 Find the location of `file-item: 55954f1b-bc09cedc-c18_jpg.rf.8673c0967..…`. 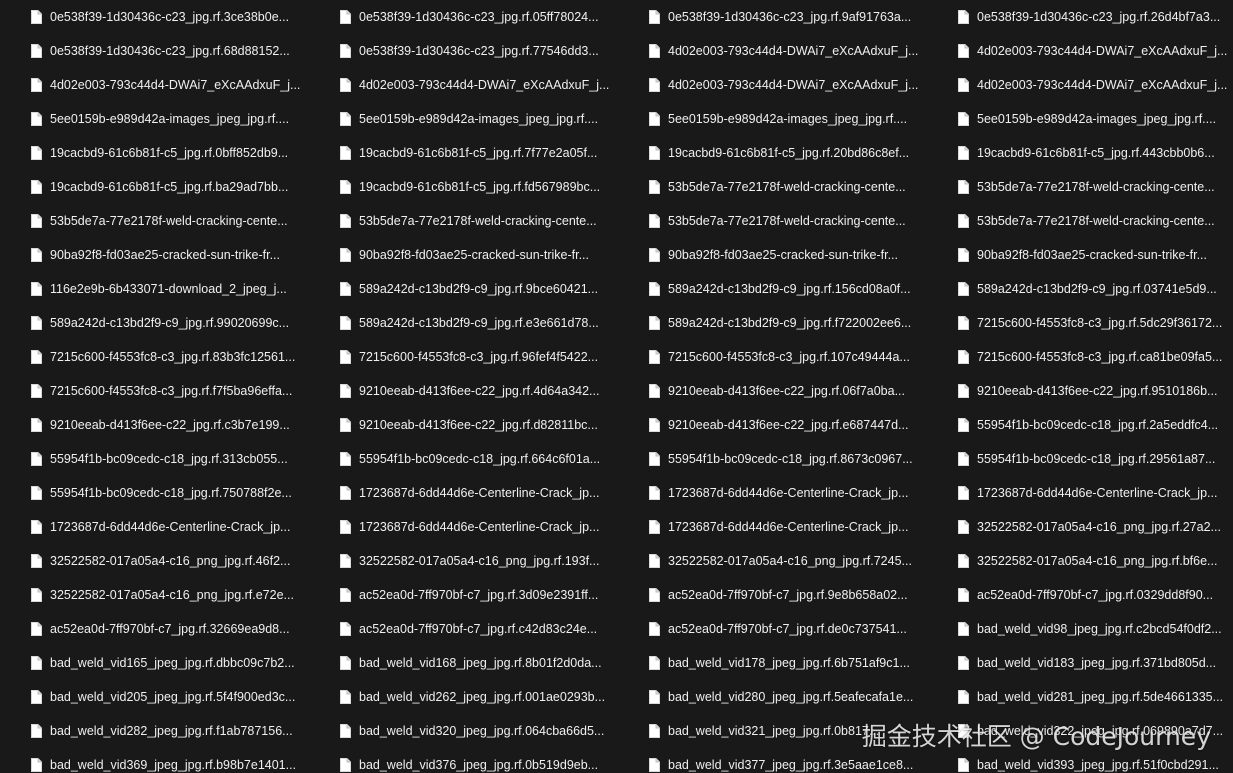

file-item: 55954f1b-bc09cedc-c18_jpg.rf.8673c0967..… is located at coordinates (772, 459).